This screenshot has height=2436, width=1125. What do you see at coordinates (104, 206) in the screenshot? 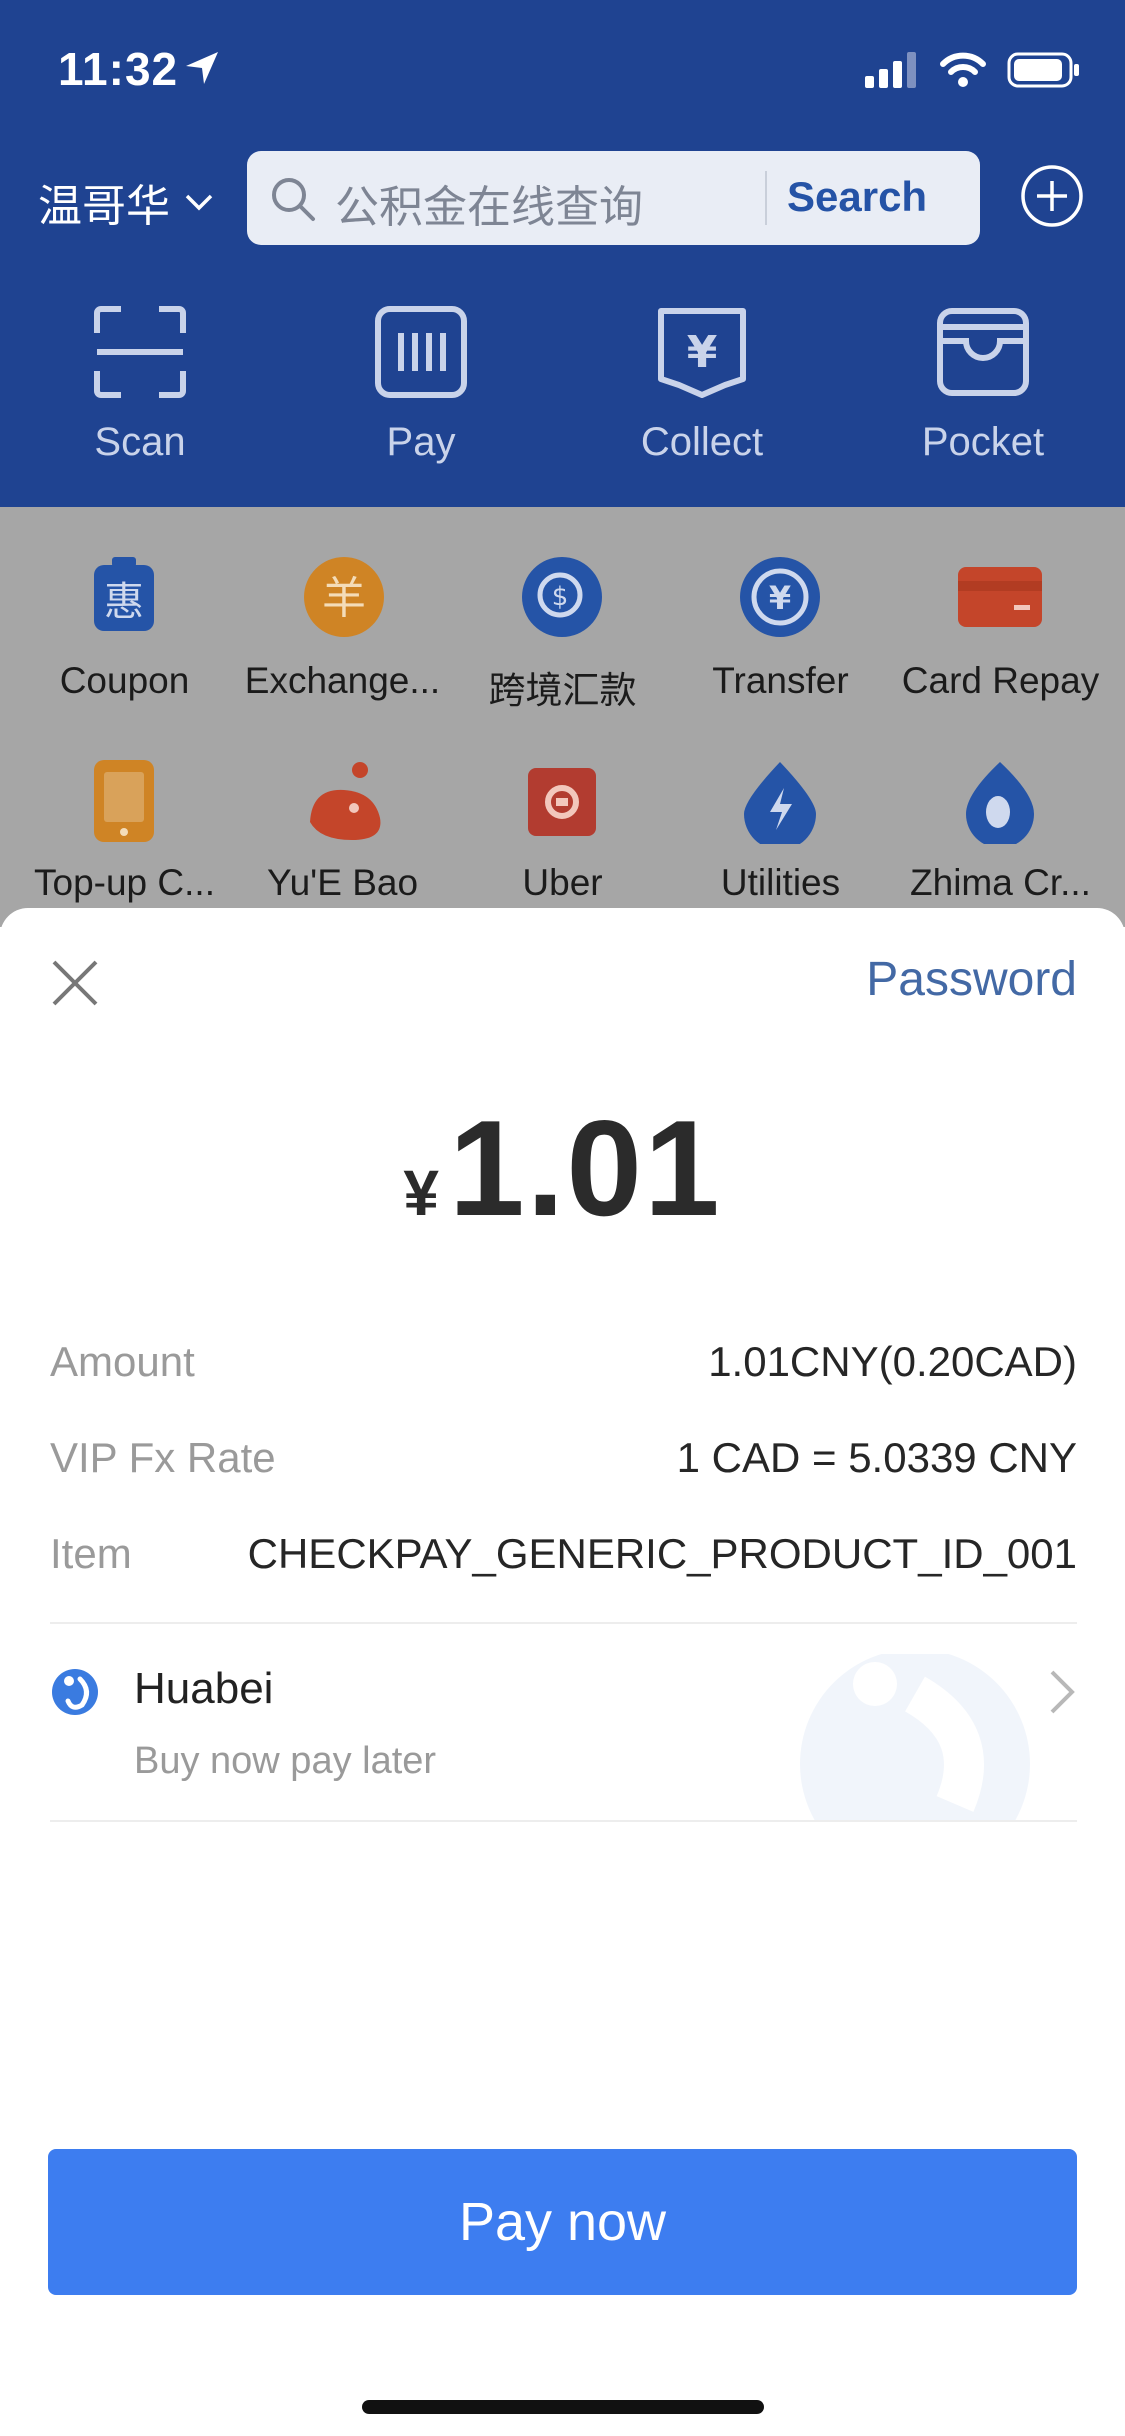
I see `city-label: 温哥华` at bounding box center [104, 206].